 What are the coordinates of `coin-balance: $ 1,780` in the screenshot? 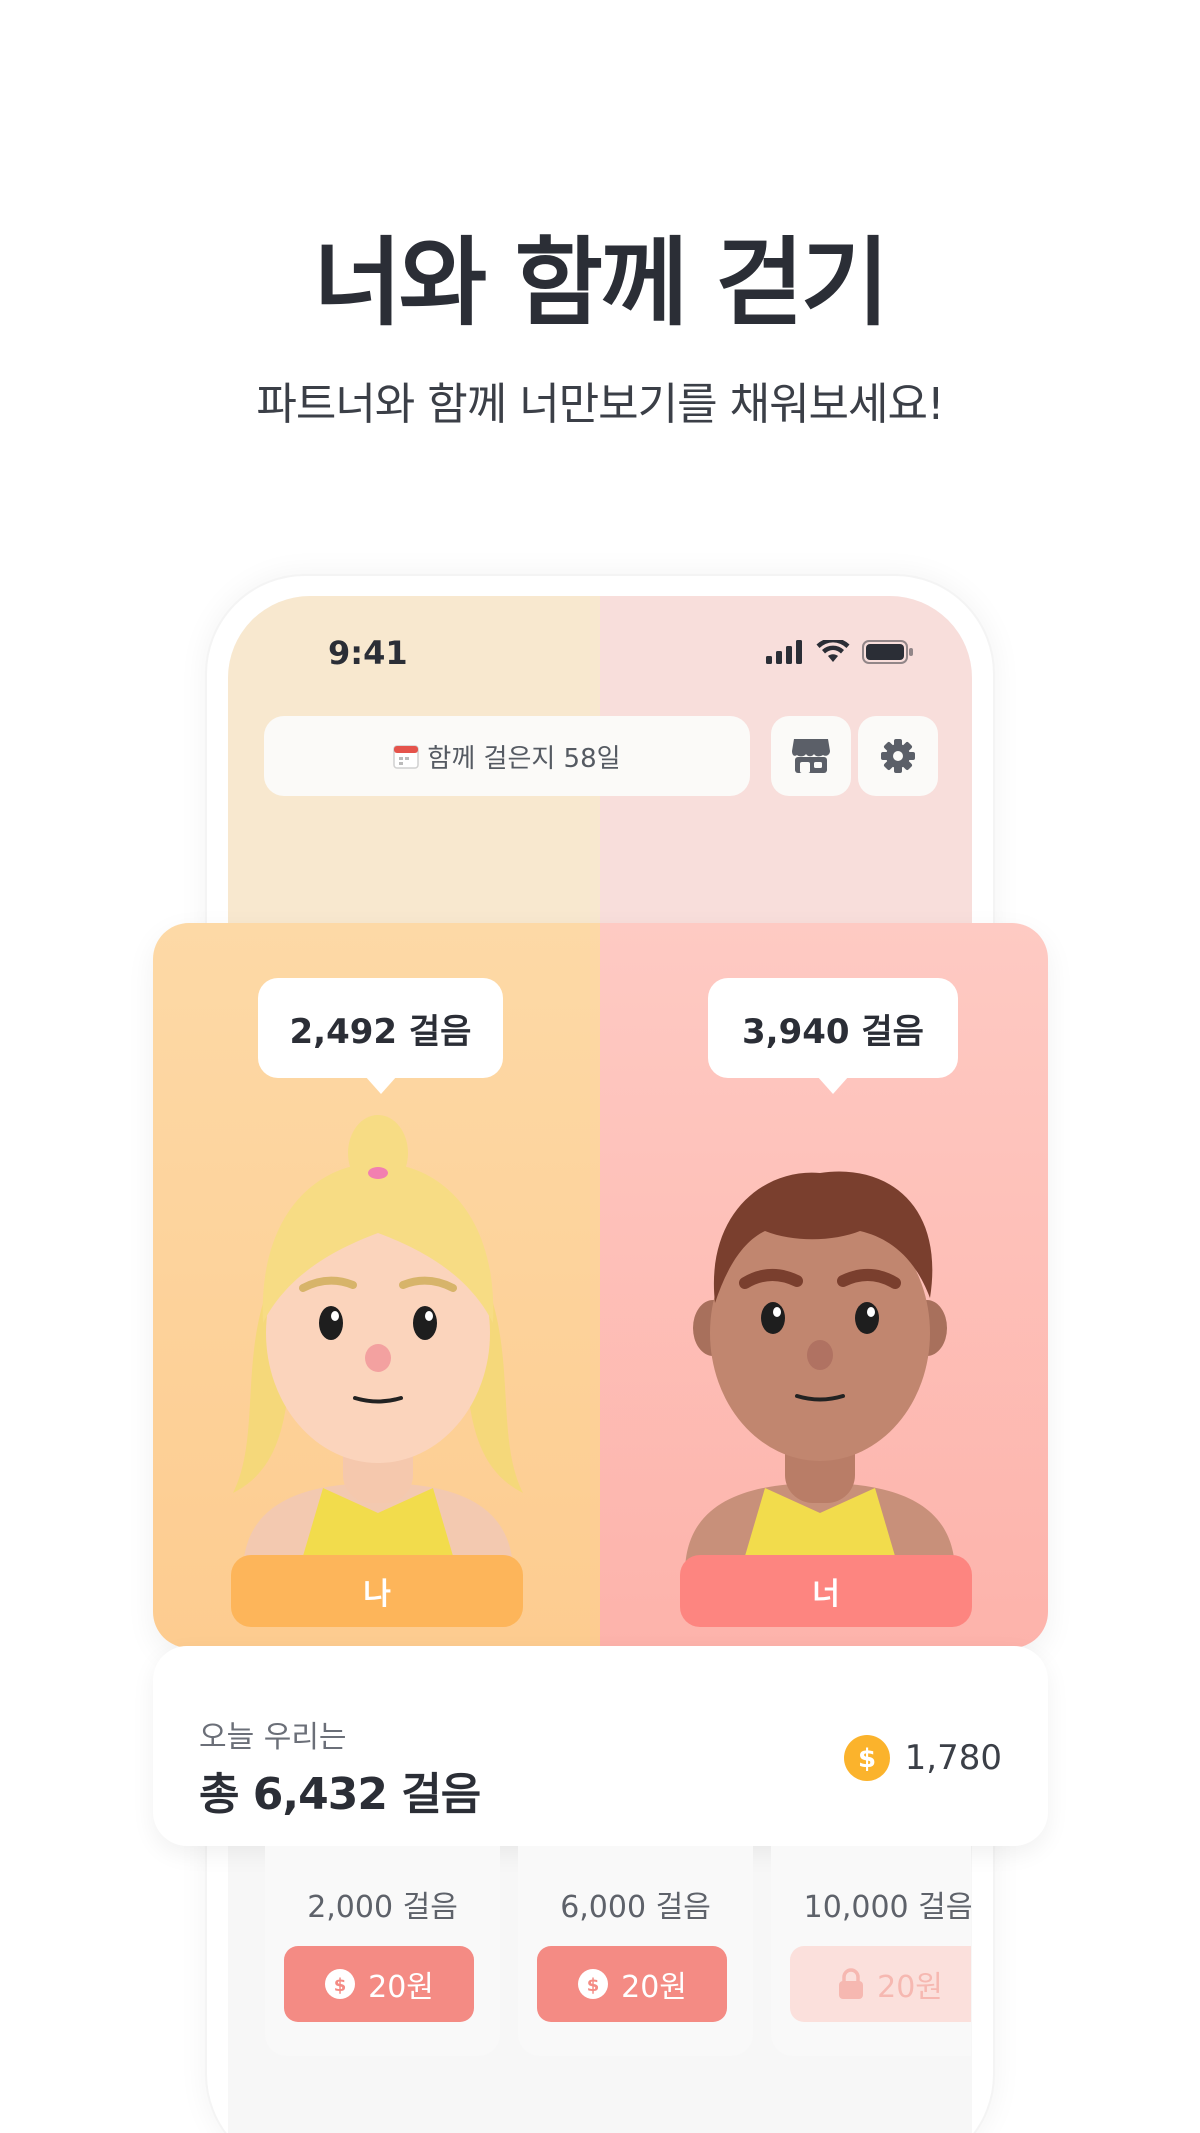 It's located at (922, 1758).